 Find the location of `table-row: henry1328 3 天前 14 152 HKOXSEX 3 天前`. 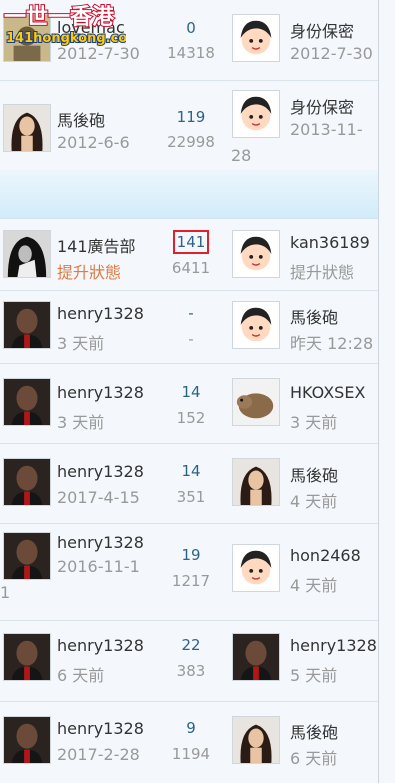

table-row: henry1328 3 天前 14 152 HKOXSEX 3 天前 is located at coordinates (189, 404).